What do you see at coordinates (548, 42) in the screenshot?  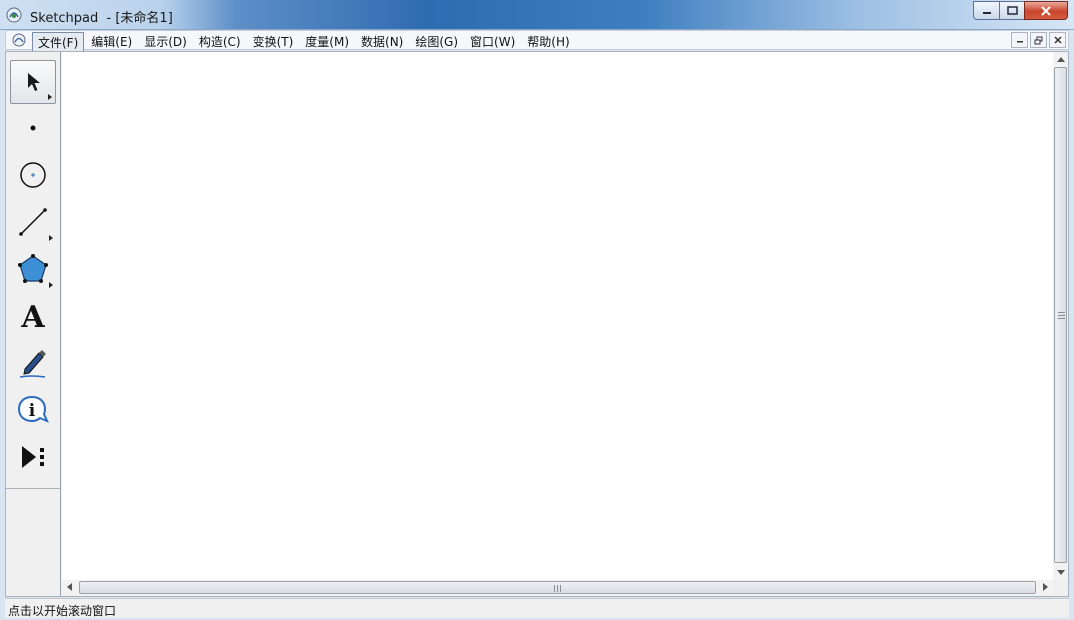 I see `menu-help: 帮助(H)` at bounding box center [548, 42].